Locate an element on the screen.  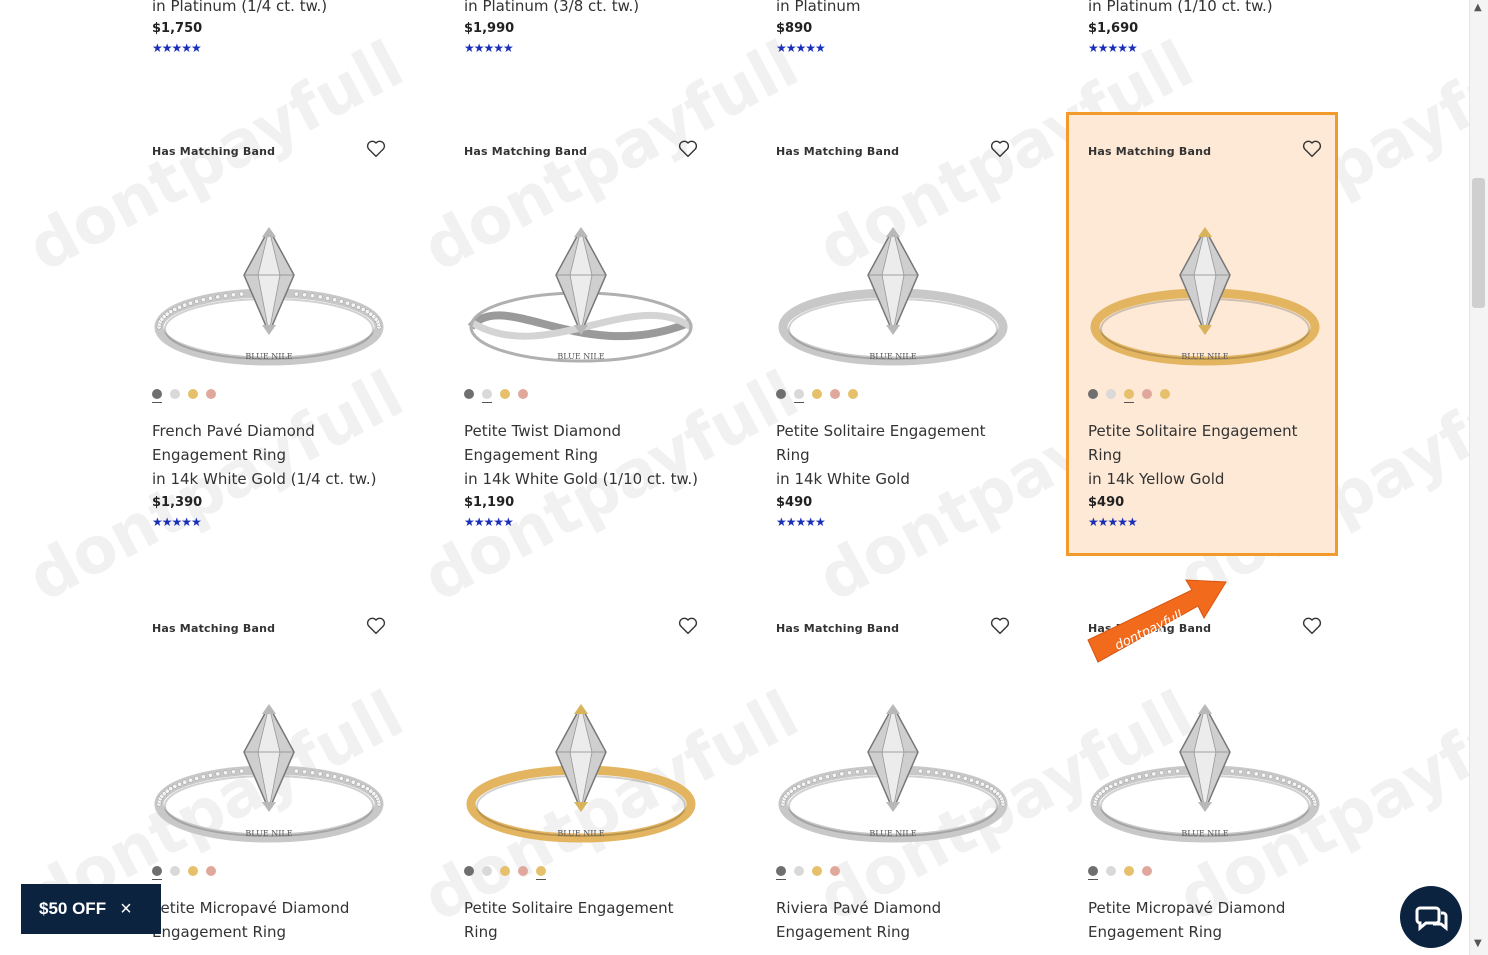
scrollbar: ▲ ▼ is located at coordinates (1478, 477).